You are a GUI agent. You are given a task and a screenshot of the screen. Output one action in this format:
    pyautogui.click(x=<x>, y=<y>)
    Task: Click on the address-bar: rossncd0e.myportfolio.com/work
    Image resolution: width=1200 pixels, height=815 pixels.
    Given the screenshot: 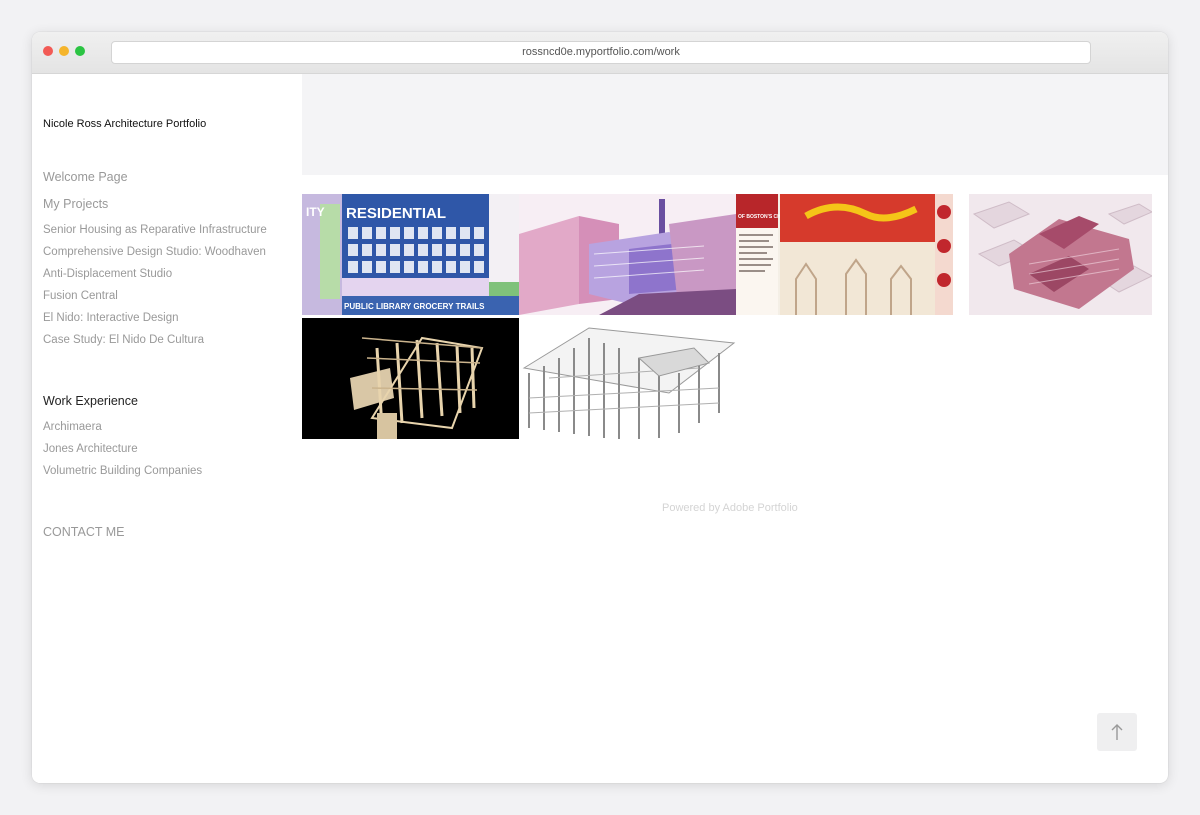 What is the action you would take?
    pyautogui.click(x=601, y=52)
    